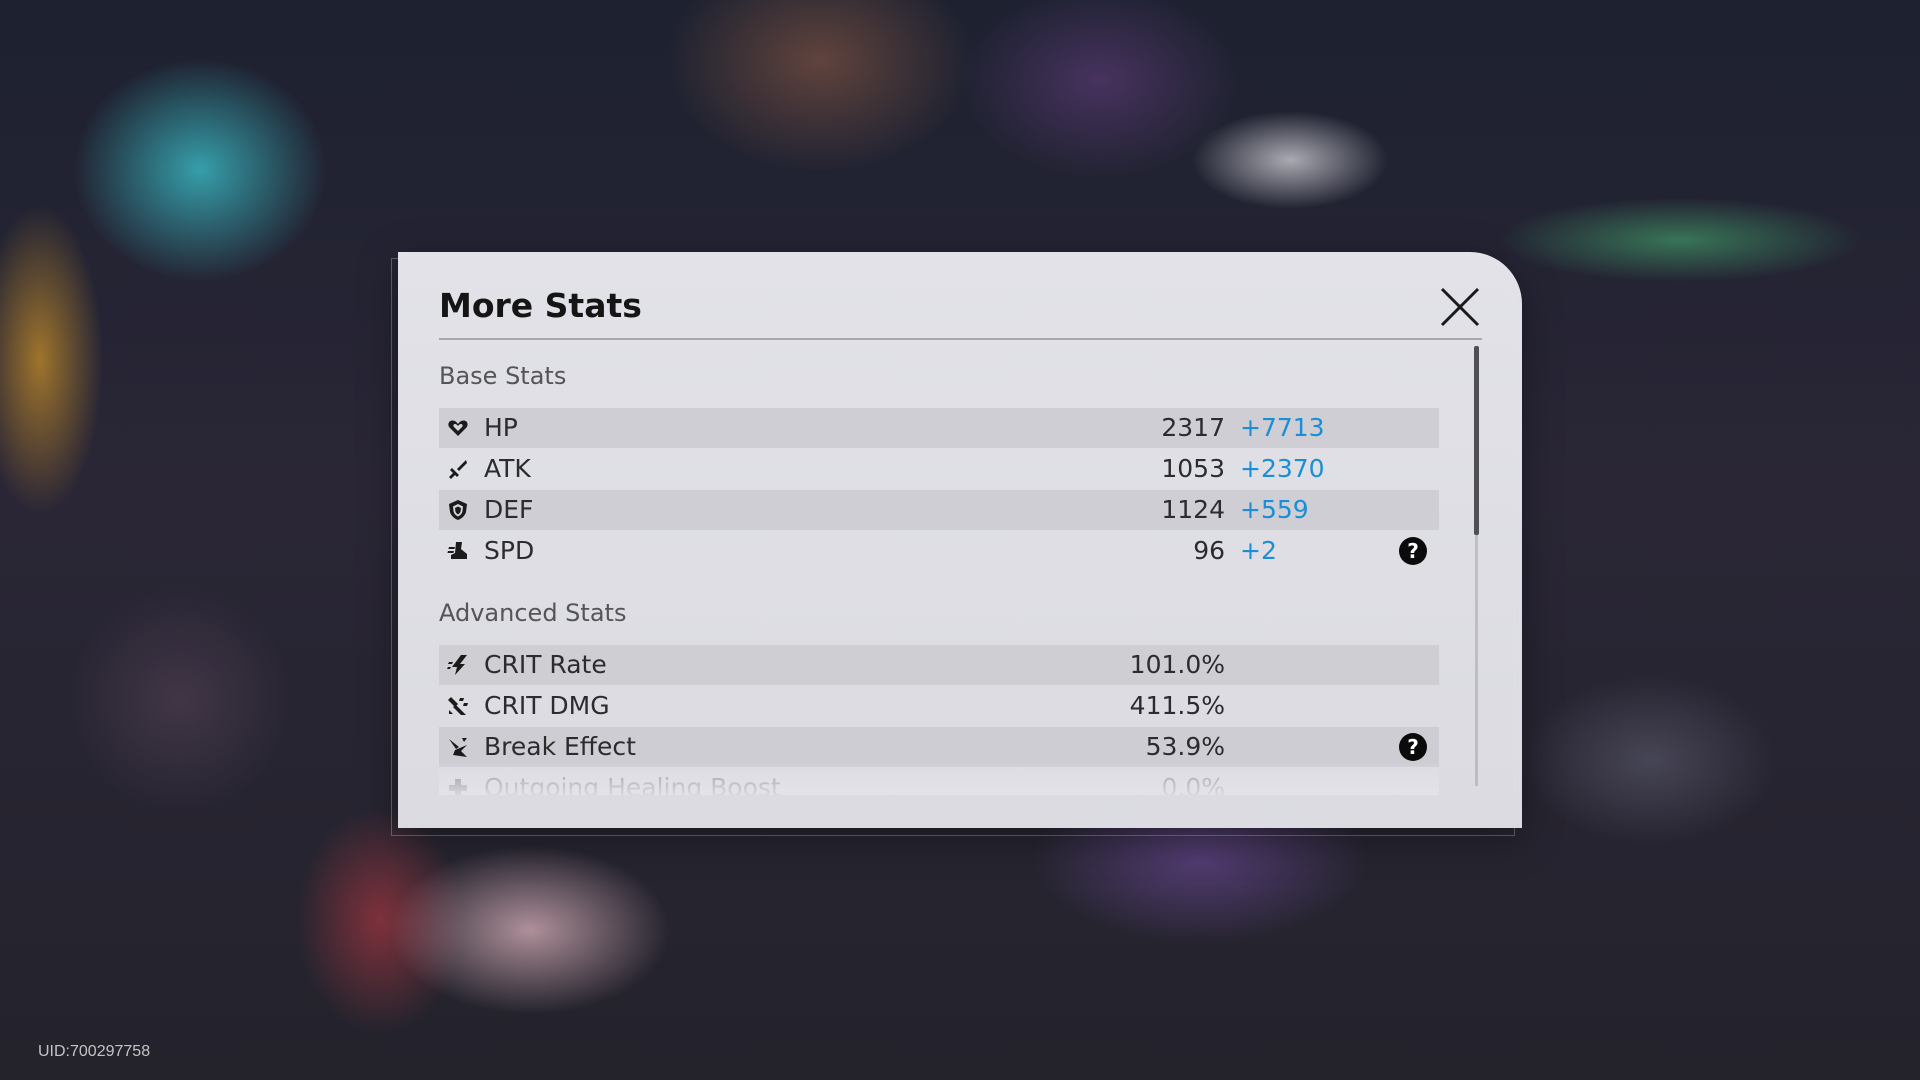 This screenshot has height=1080, width=1920. What do you see at coordinates (939, 665) in the screenshot?
I see `stat-row-crit-rate: CRIT Rate 101.0%` at bounding box center [939, 665].